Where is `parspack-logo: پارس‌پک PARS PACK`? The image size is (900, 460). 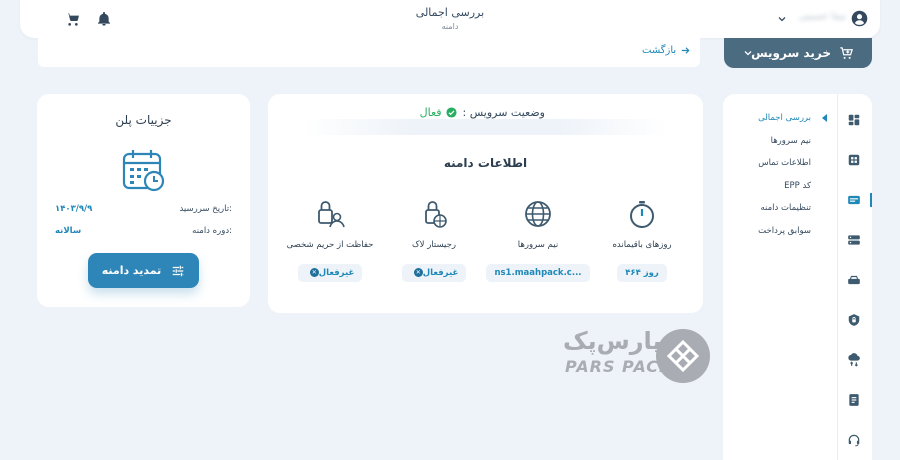 parspack-logo: پارس‌پک PARS PACK is located at coordinates (637, 356).